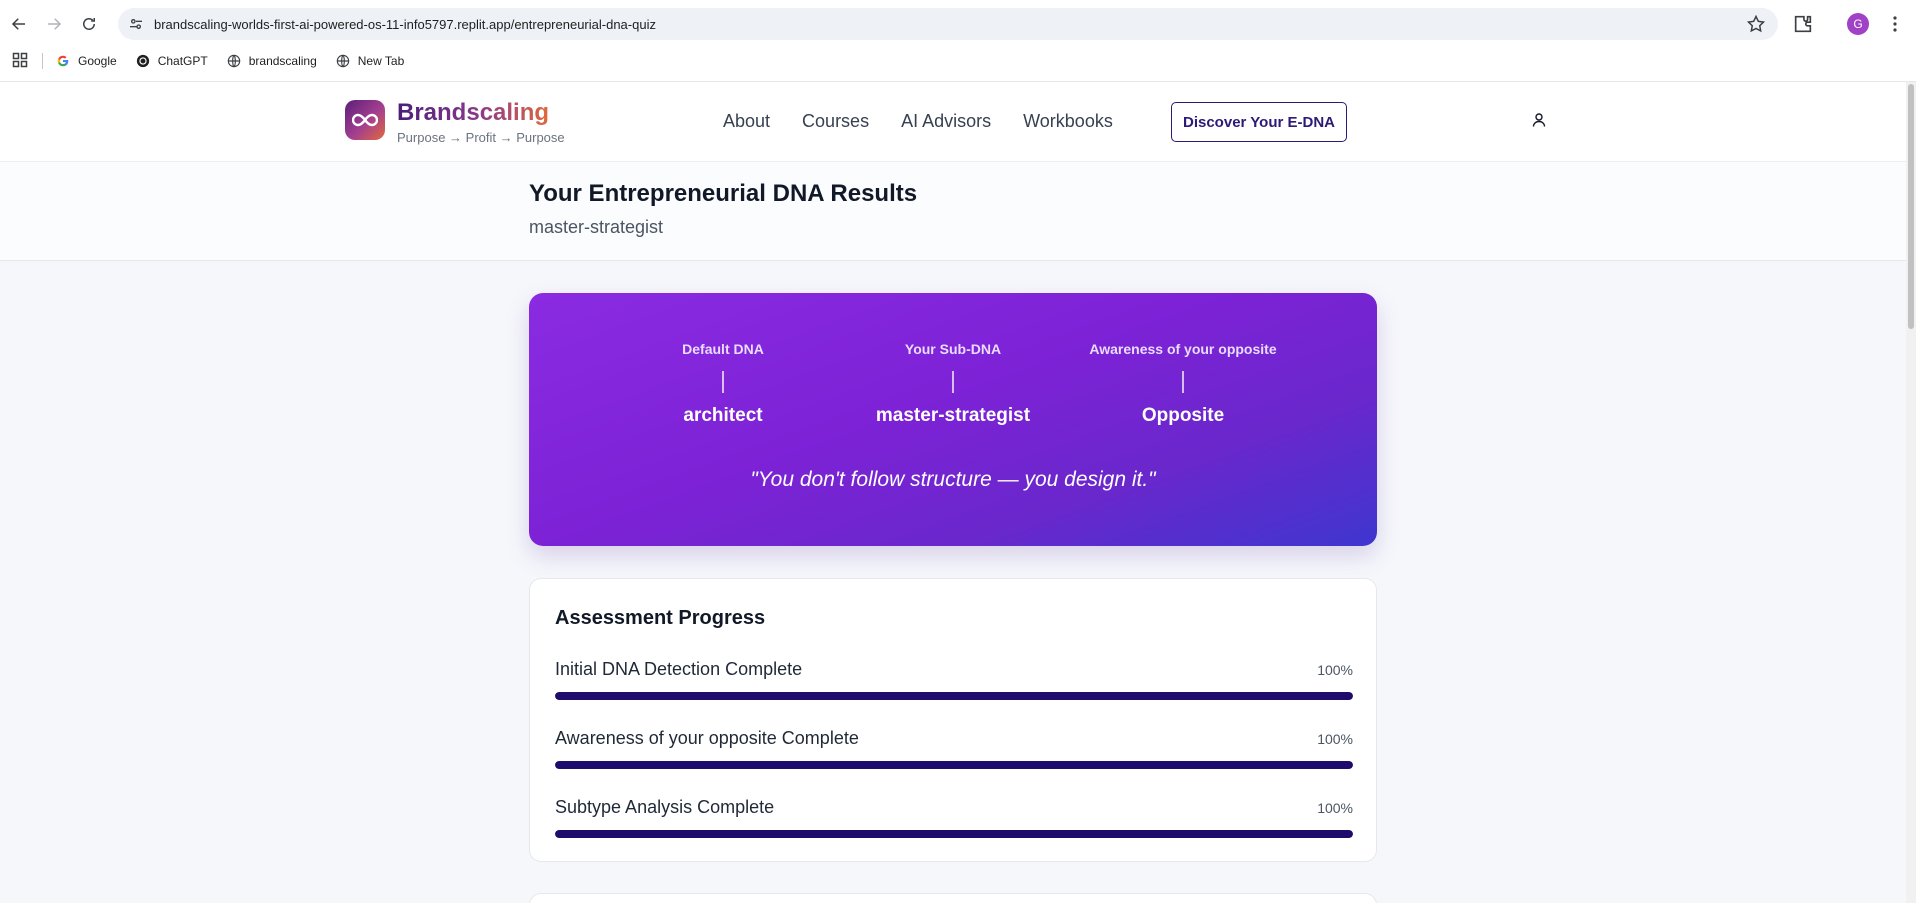 The height and width of the screenshot is (903, 1916). What do you see at coordinates (143, 61) in the screenshot?
I see `chatgpt-icon` at bounding box center [143, 61].